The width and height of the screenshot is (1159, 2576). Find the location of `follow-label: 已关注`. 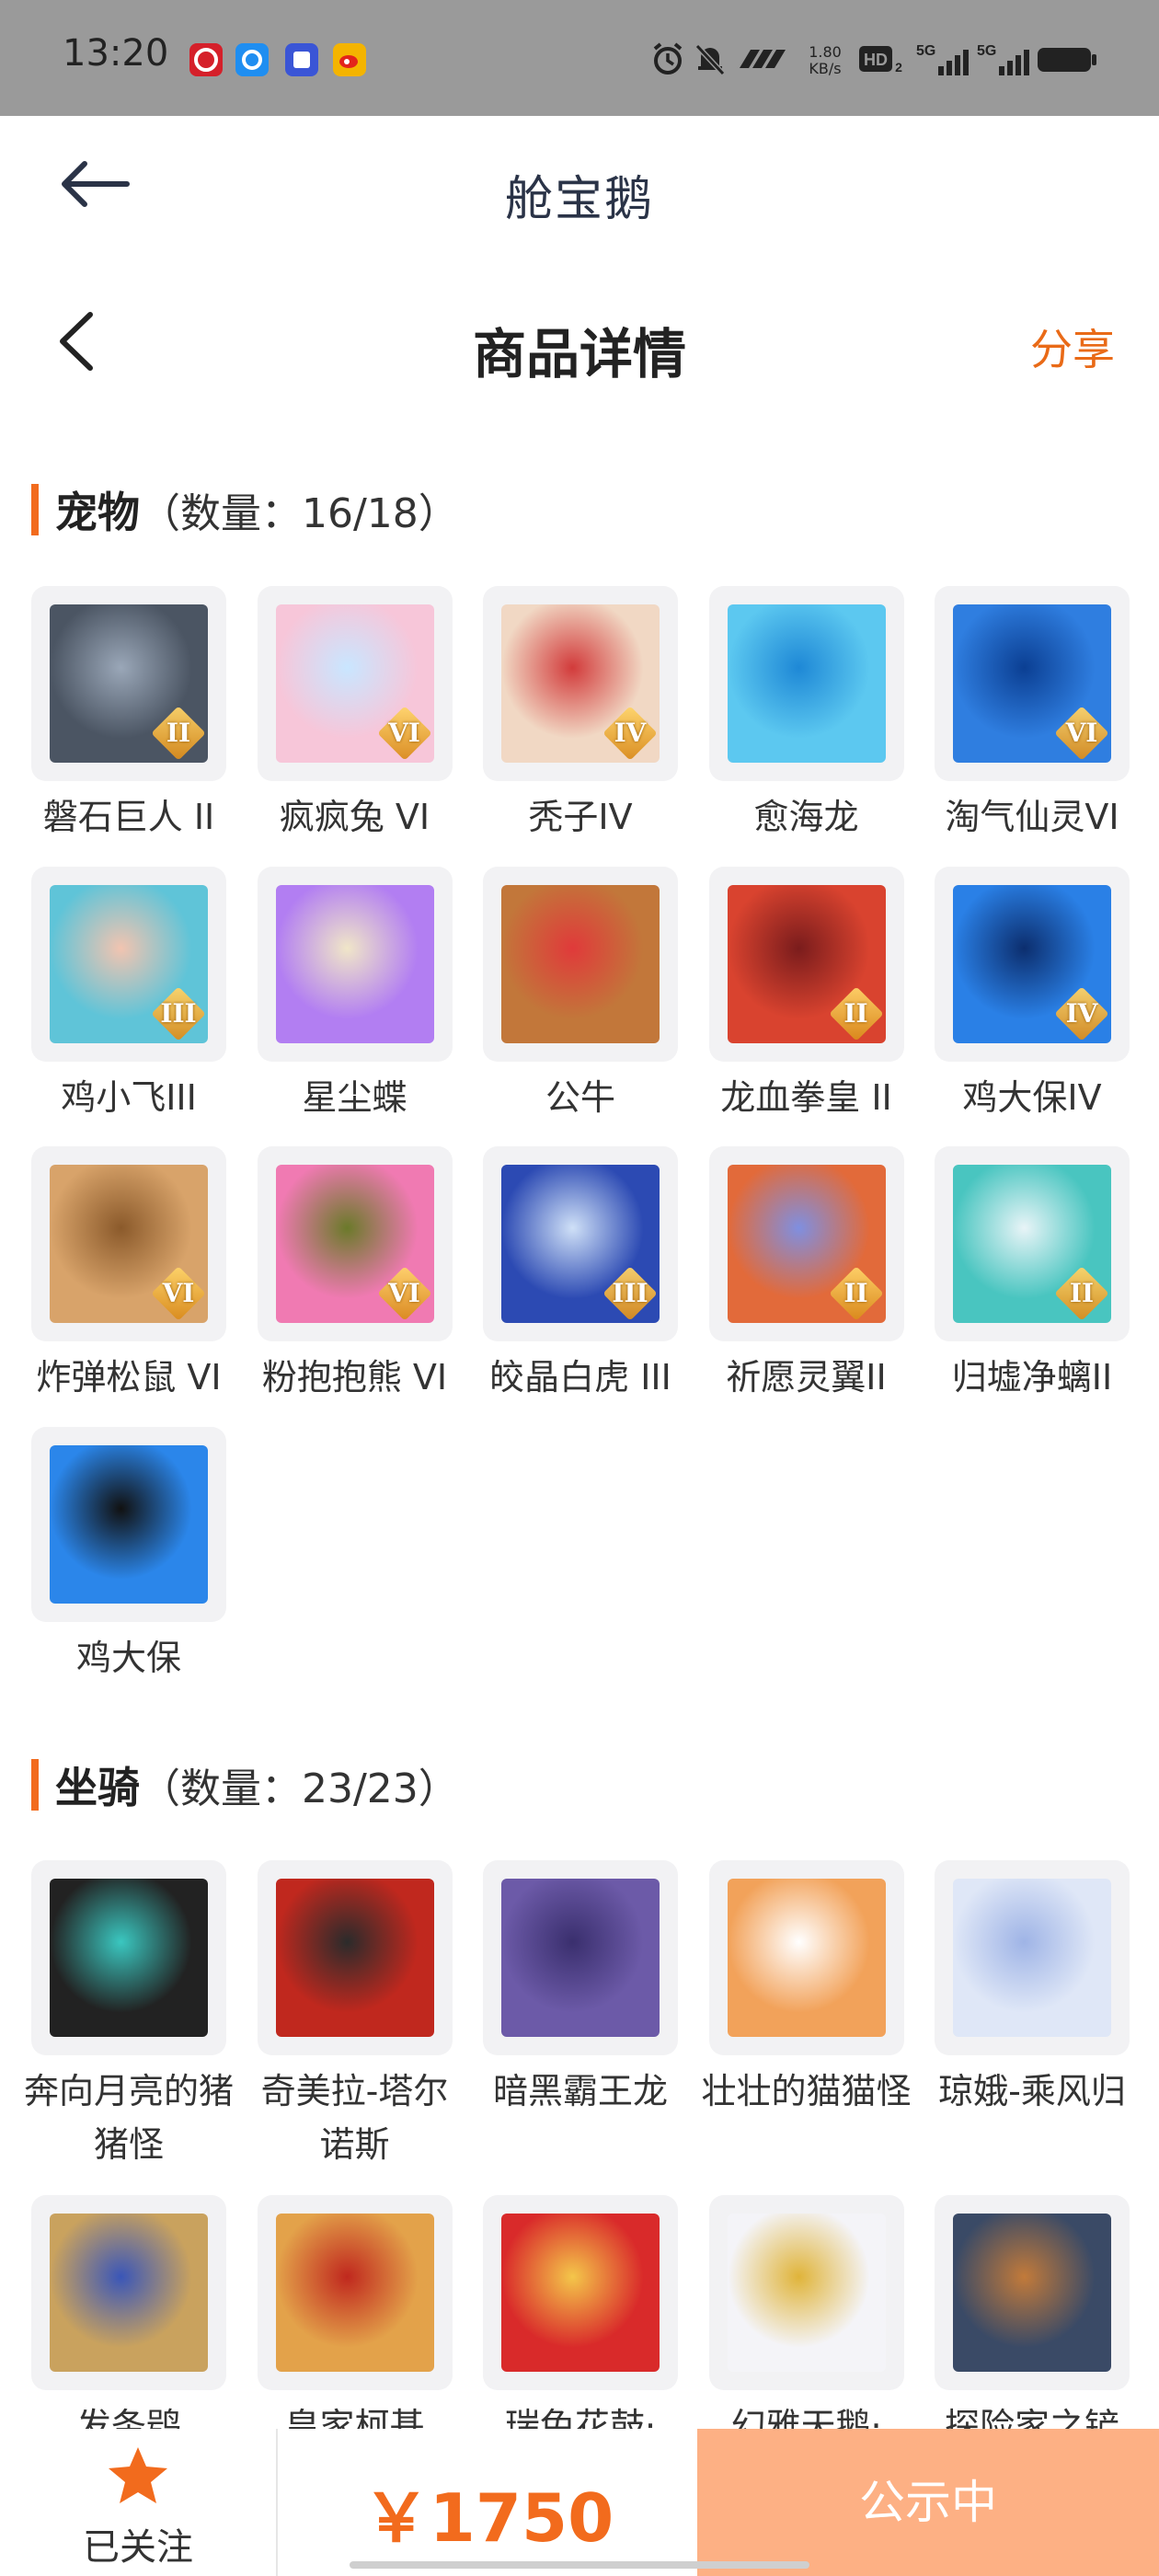

follow-label: 已关注 is located at coordinates (138, 2547).